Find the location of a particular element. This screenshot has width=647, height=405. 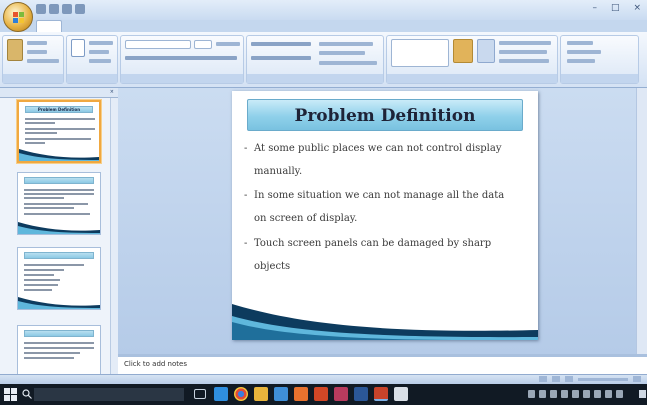

thumbnail-scrollbar is located at coordinates (114, 236).